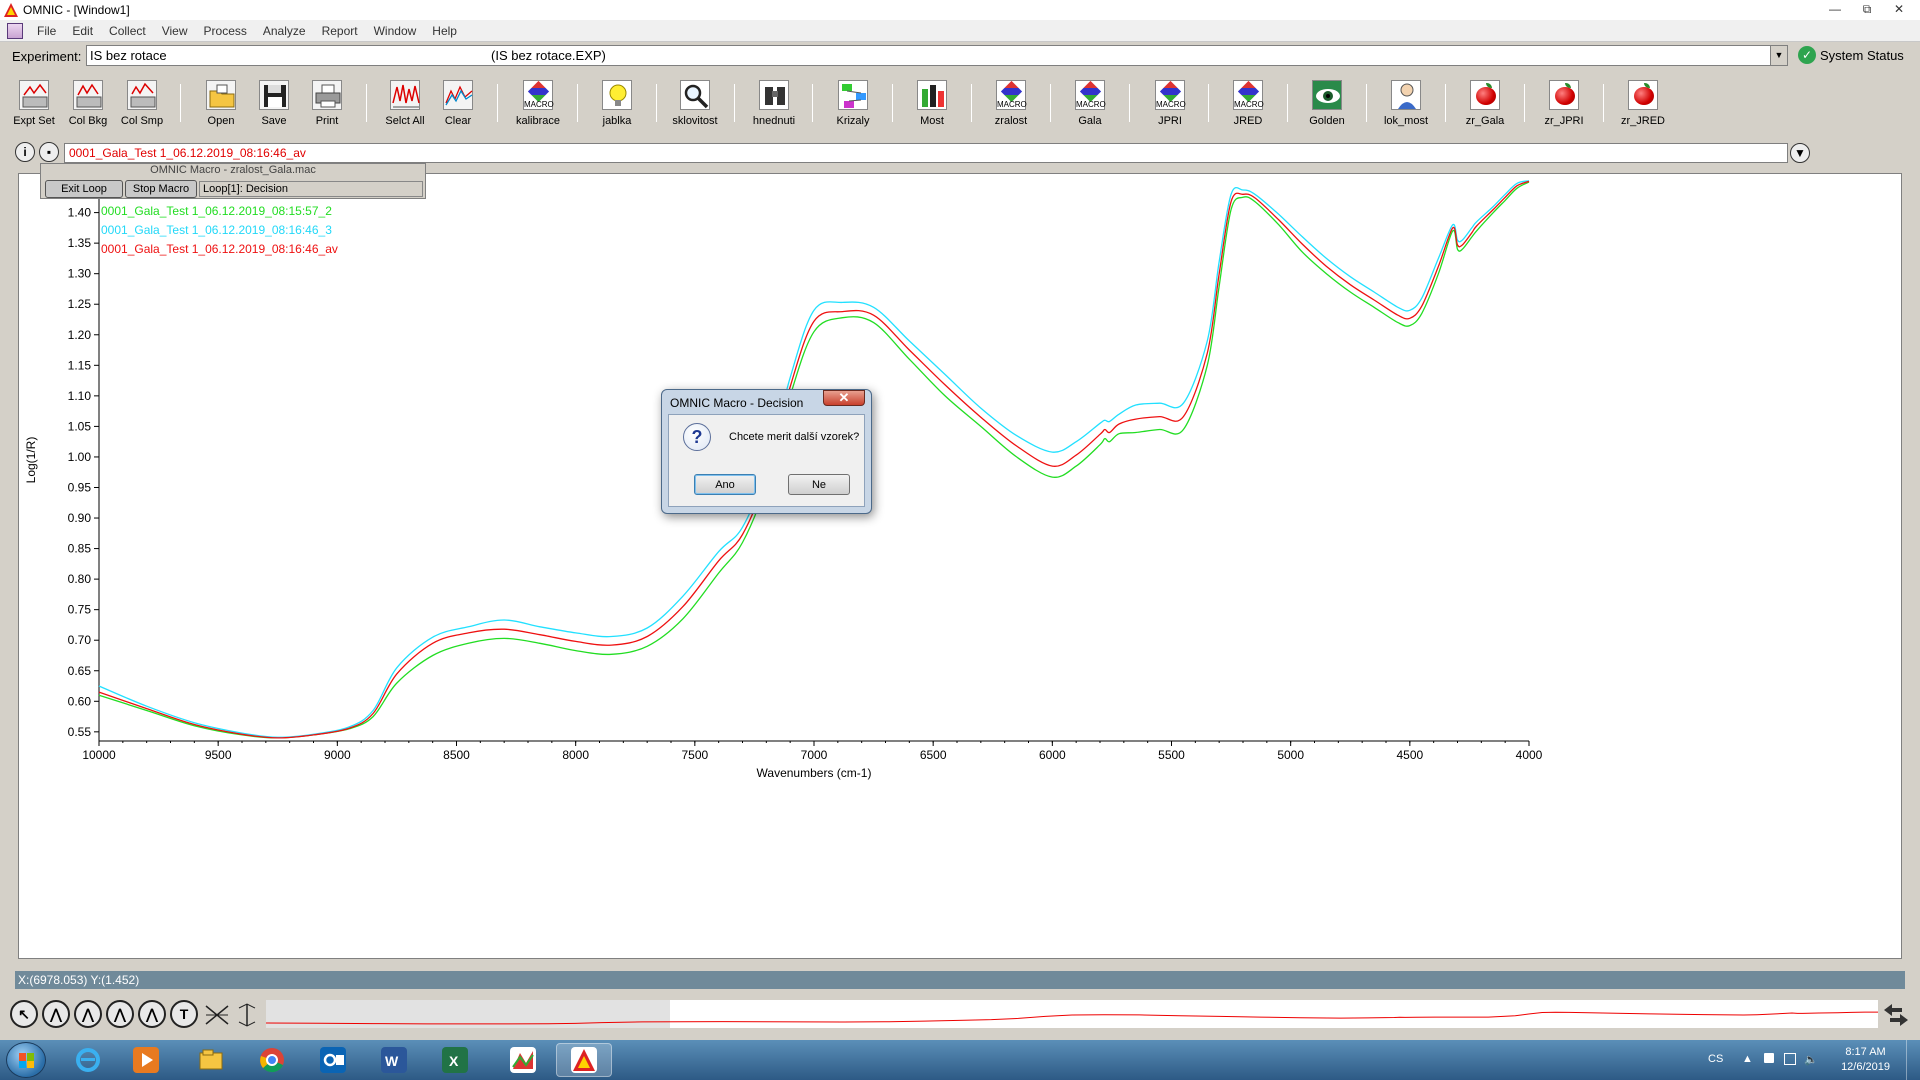 This screenshot has height=1080, width=1920. Describe the element at coordinates (15, 30) in the screenshot. I see `document-window-icon` at that location.